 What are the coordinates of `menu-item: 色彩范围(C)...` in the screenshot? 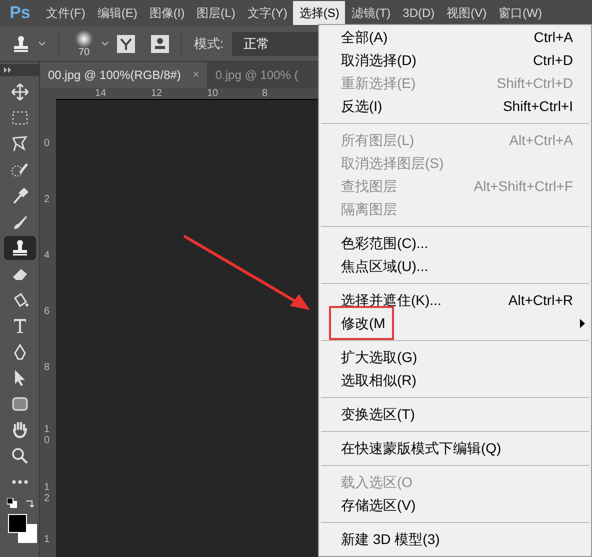 It's located at (455, 243).